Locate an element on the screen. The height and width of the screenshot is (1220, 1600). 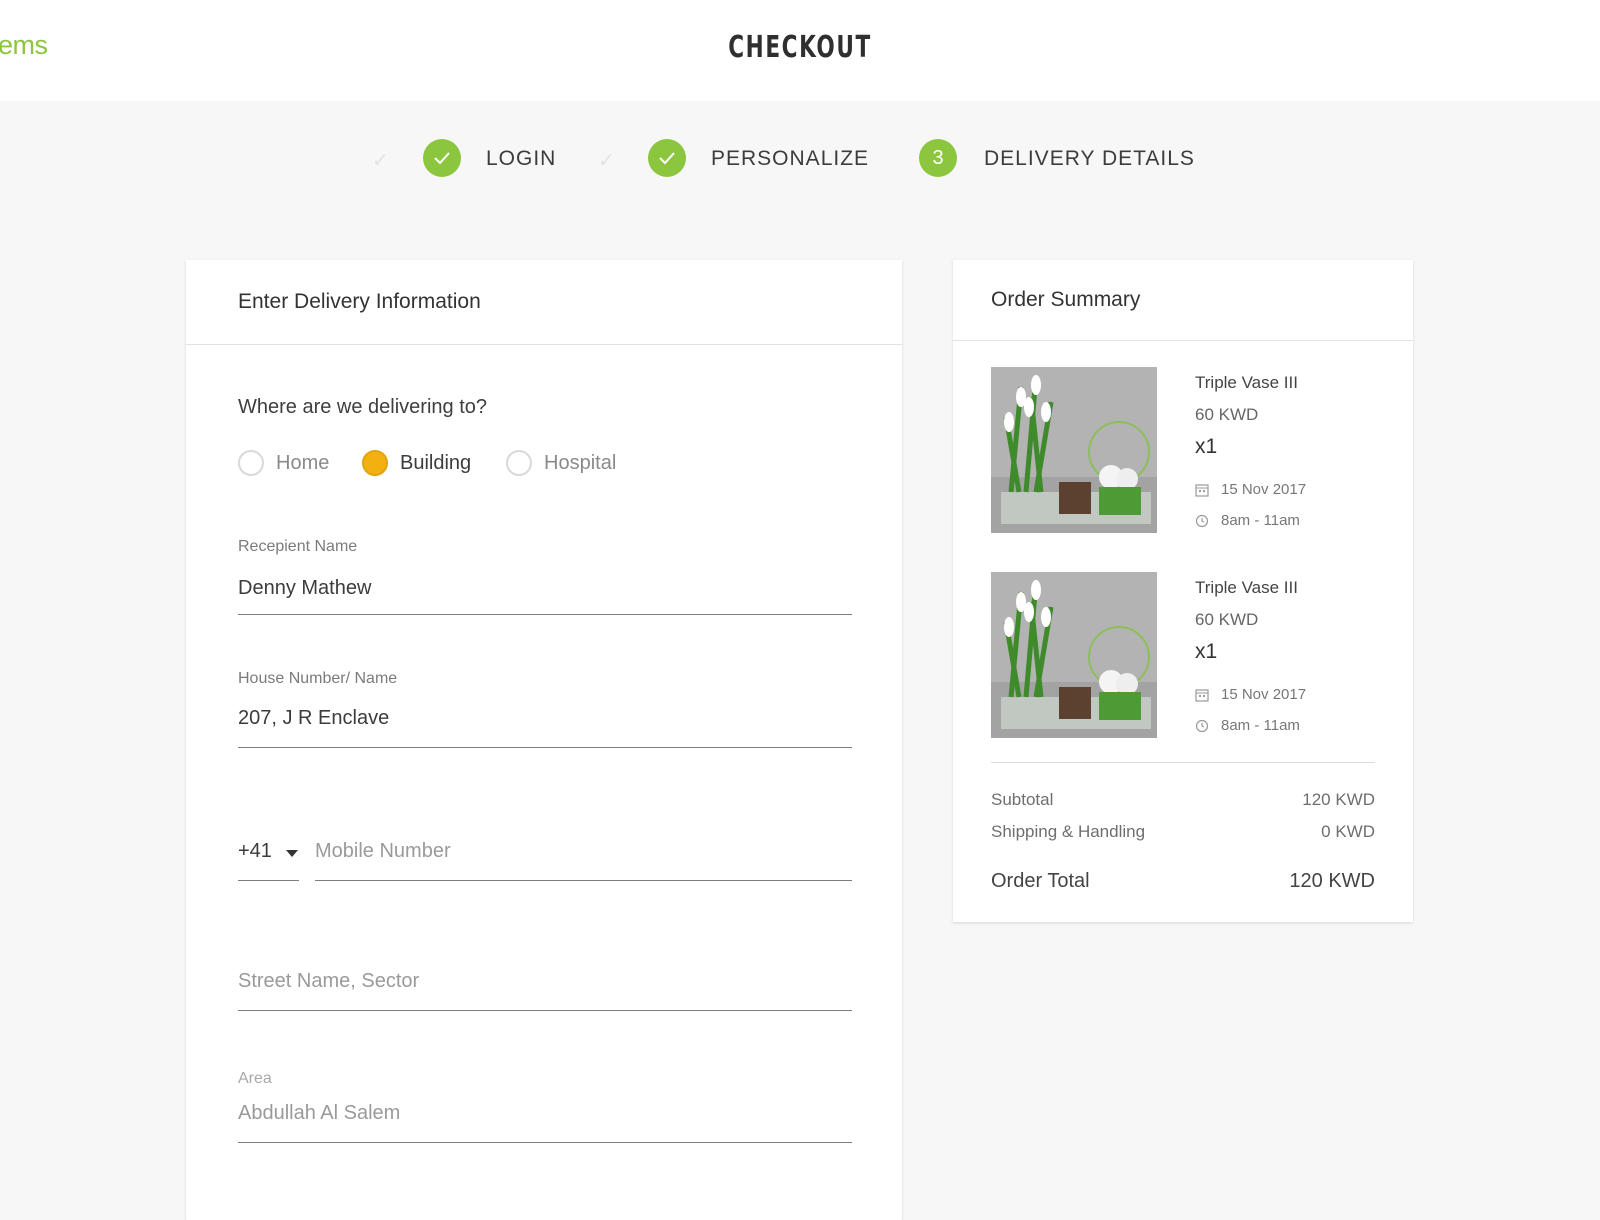
house-number-label: House Number/ Name is located at coordinates (318, 678).